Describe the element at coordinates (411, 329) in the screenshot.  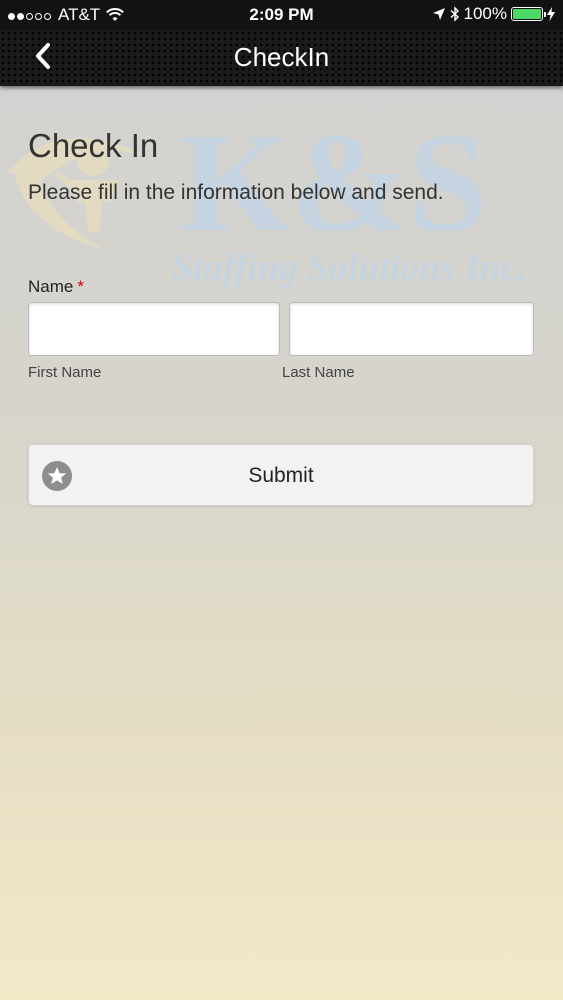
I see `last-name-input` at that location.